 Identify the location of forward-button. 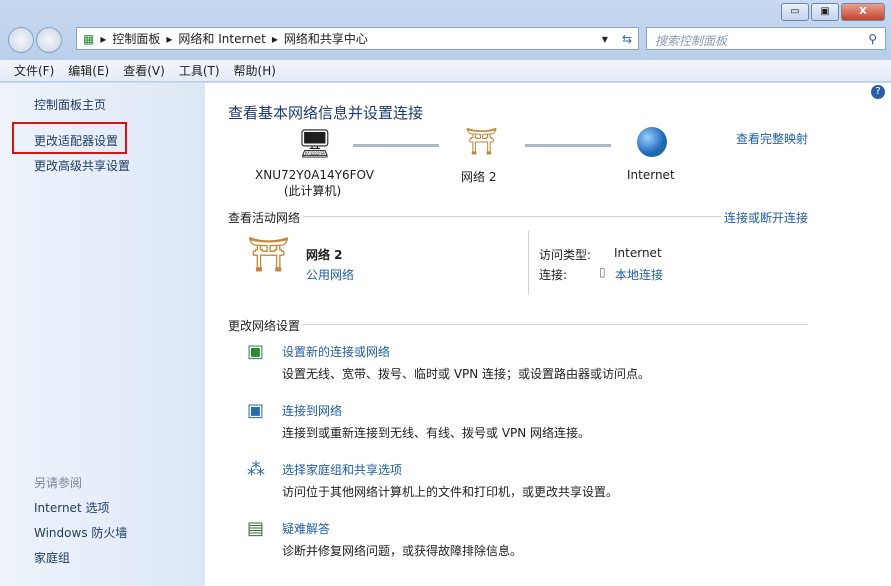
(49, 40).